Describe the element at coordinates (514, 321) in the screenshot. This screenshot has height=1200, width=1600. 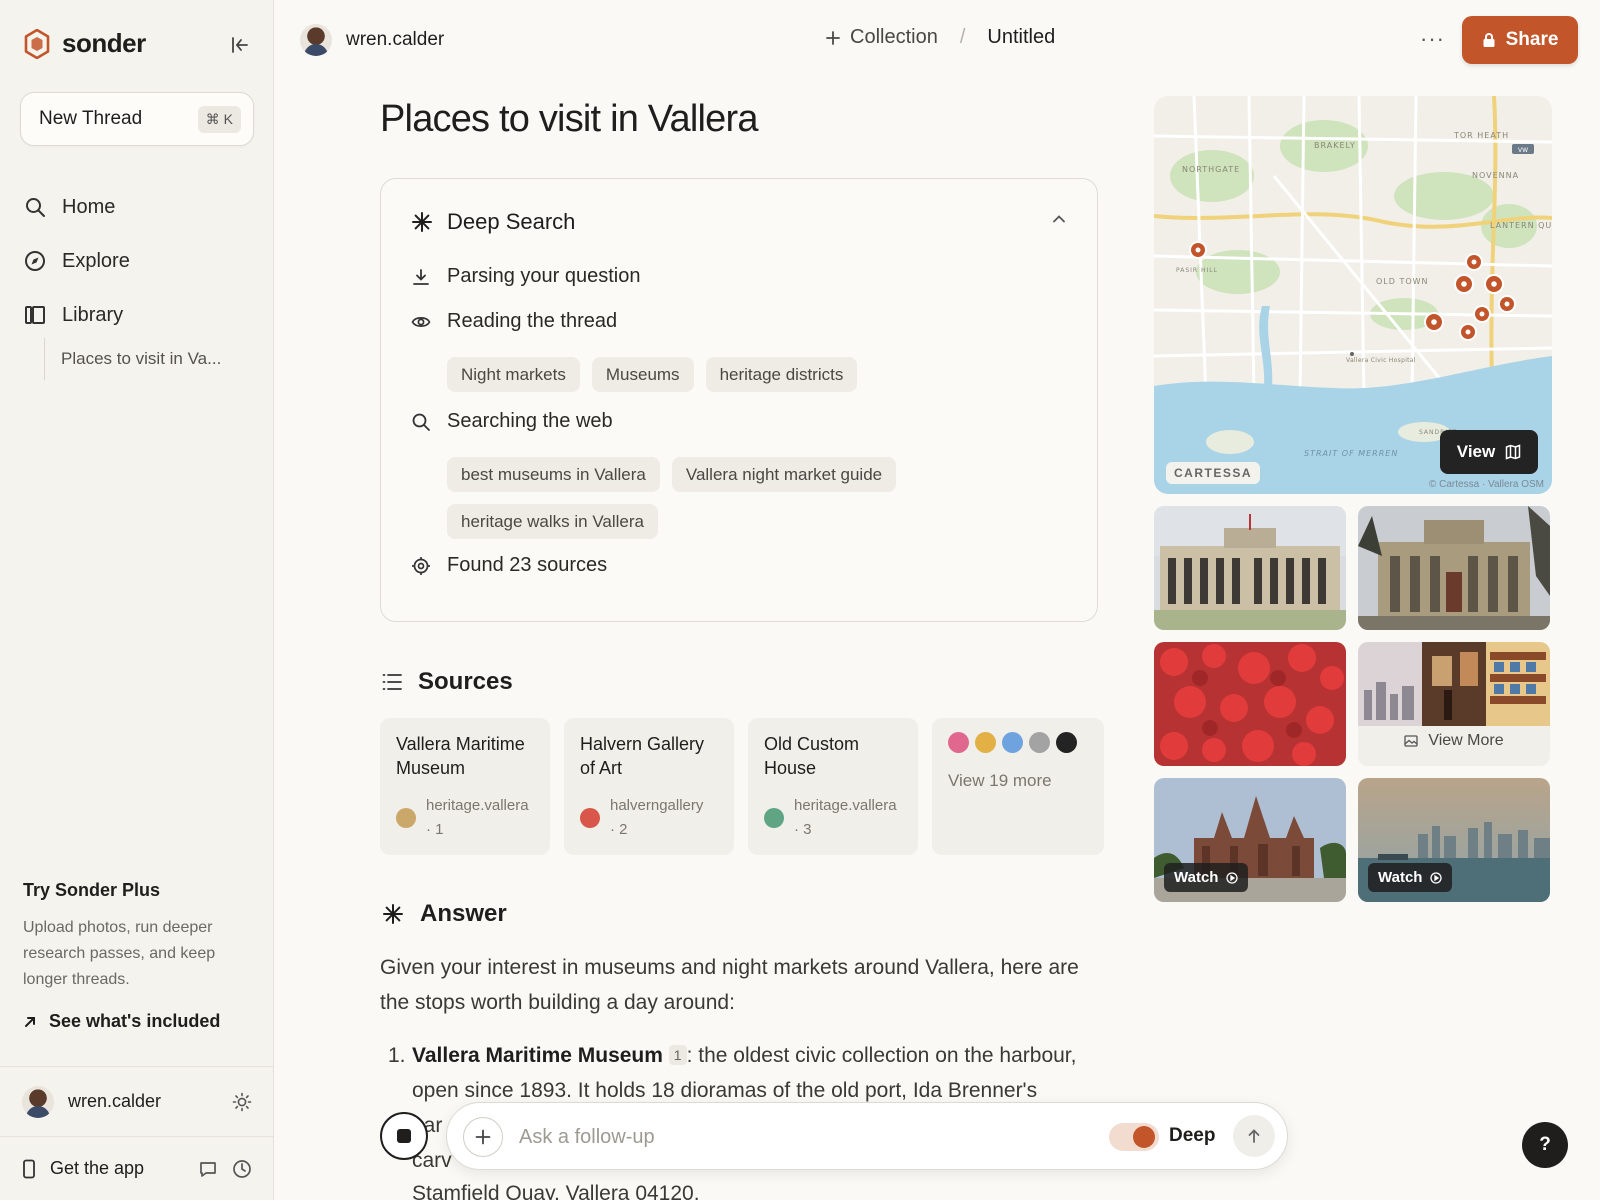
I see `step-reading: Reading the thread` at that location.